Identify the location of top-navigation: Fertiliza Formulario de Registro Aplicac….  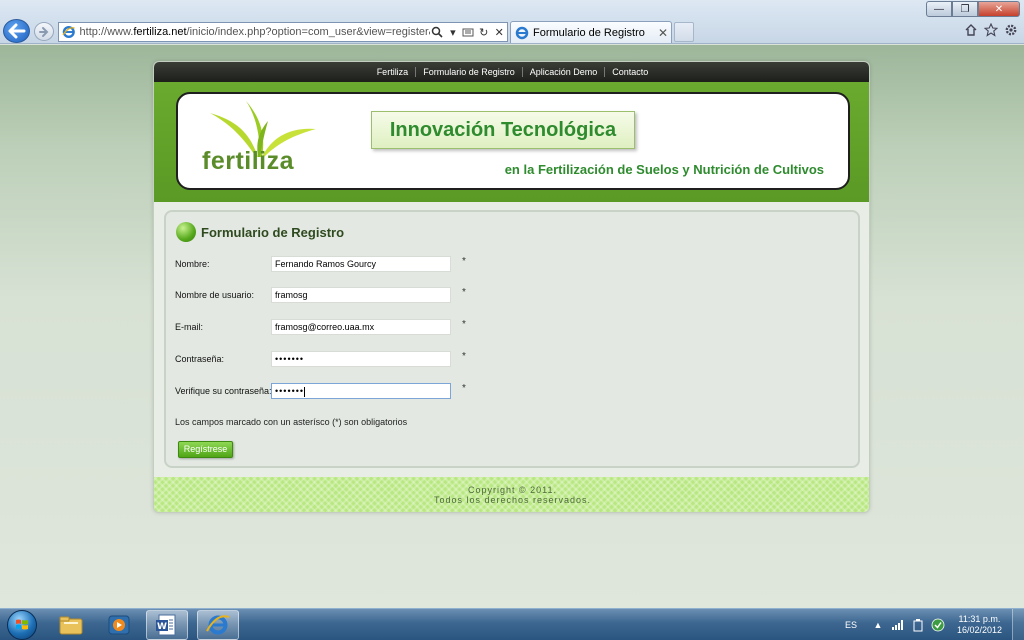
(511, 72).